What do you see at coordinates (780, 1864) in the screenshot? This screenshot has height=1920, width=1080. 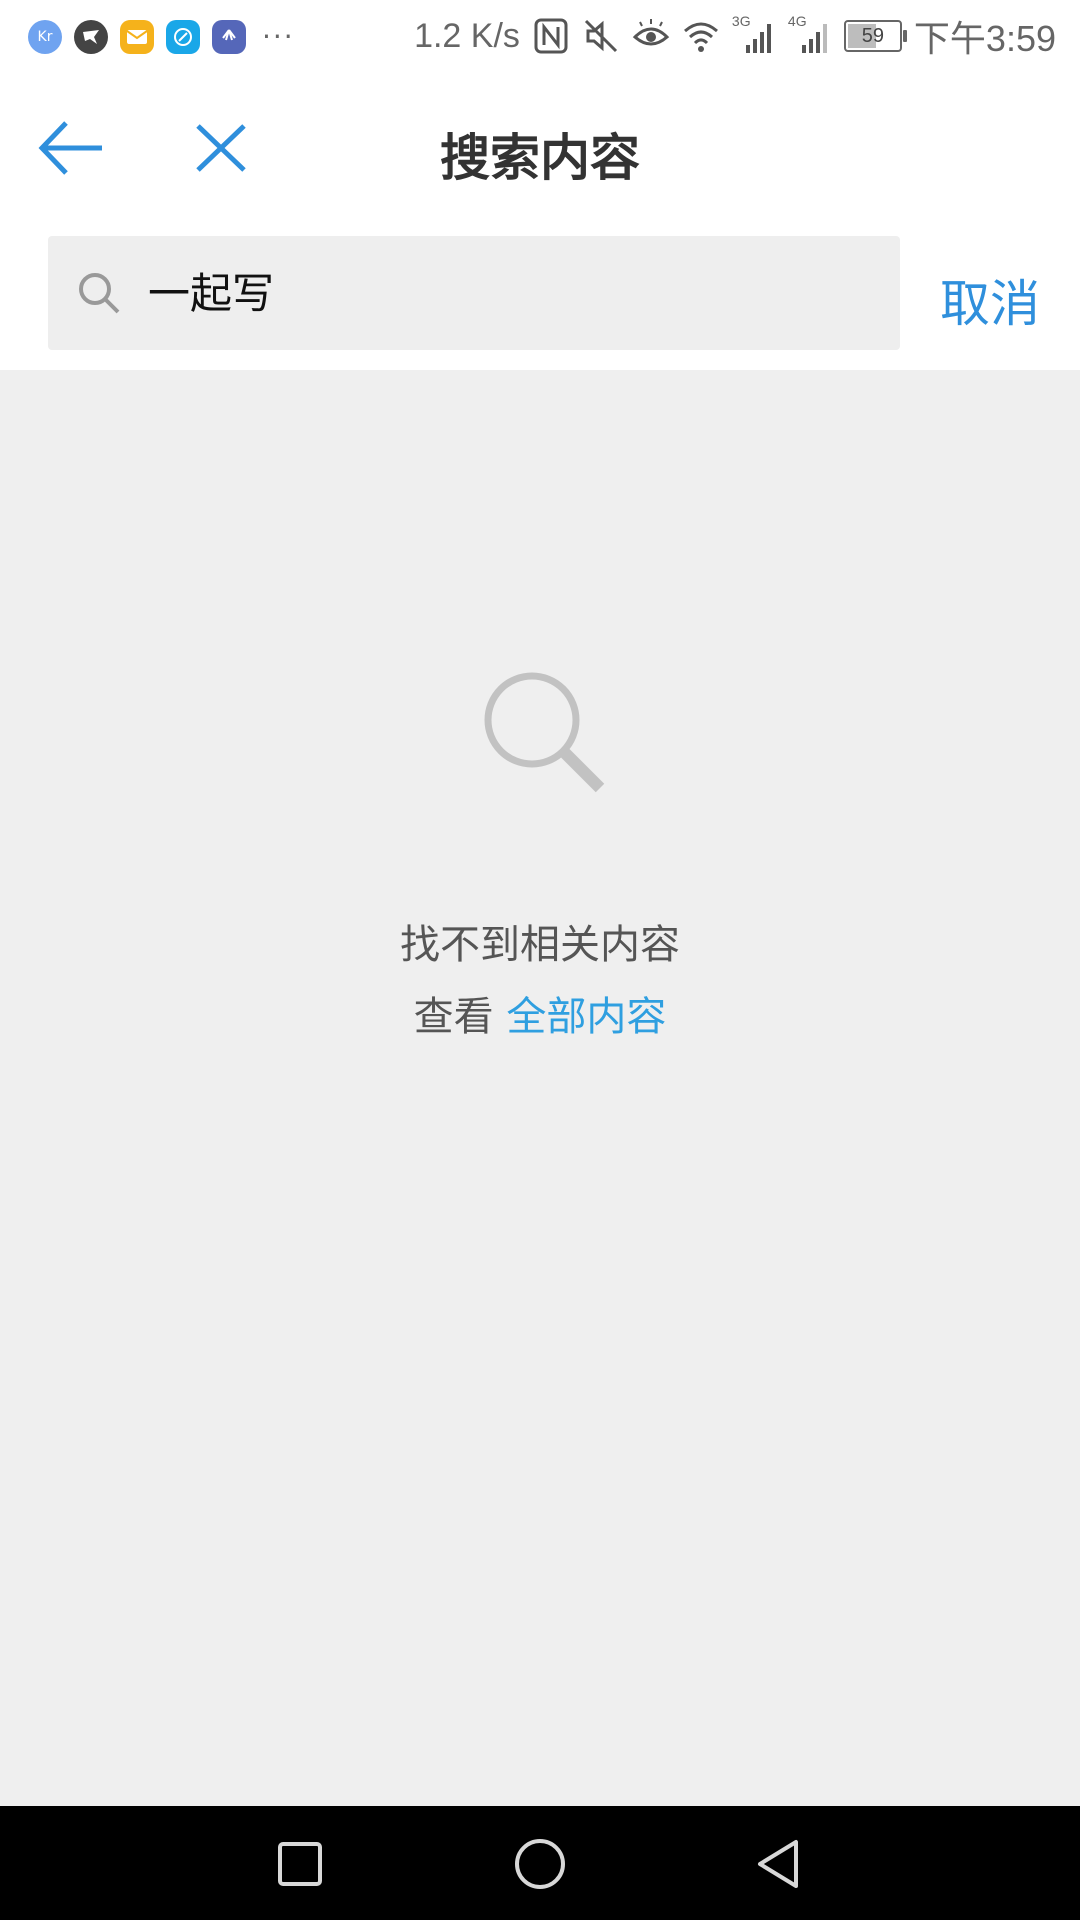 I see `back-nav-button` at bounding box center [780, 1864].